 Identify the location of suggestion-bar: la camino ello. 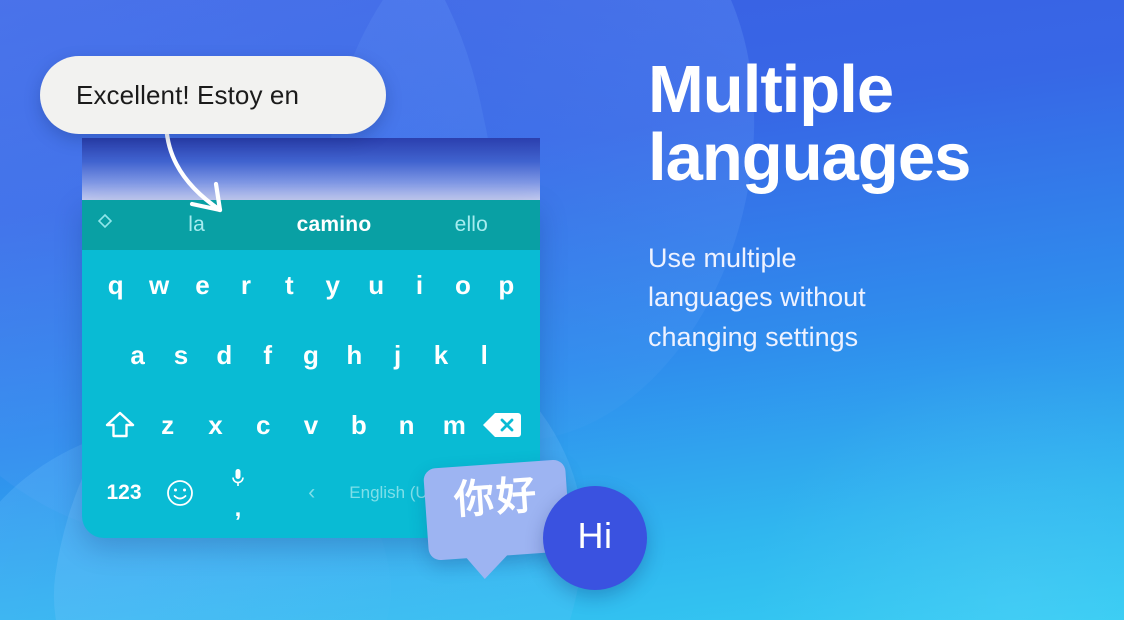
(311, 225).